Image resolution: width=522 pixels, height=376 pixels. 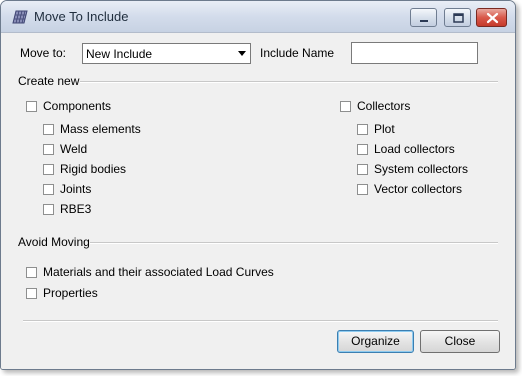 I want to click on close-window-button, so click(x=491, y=17).